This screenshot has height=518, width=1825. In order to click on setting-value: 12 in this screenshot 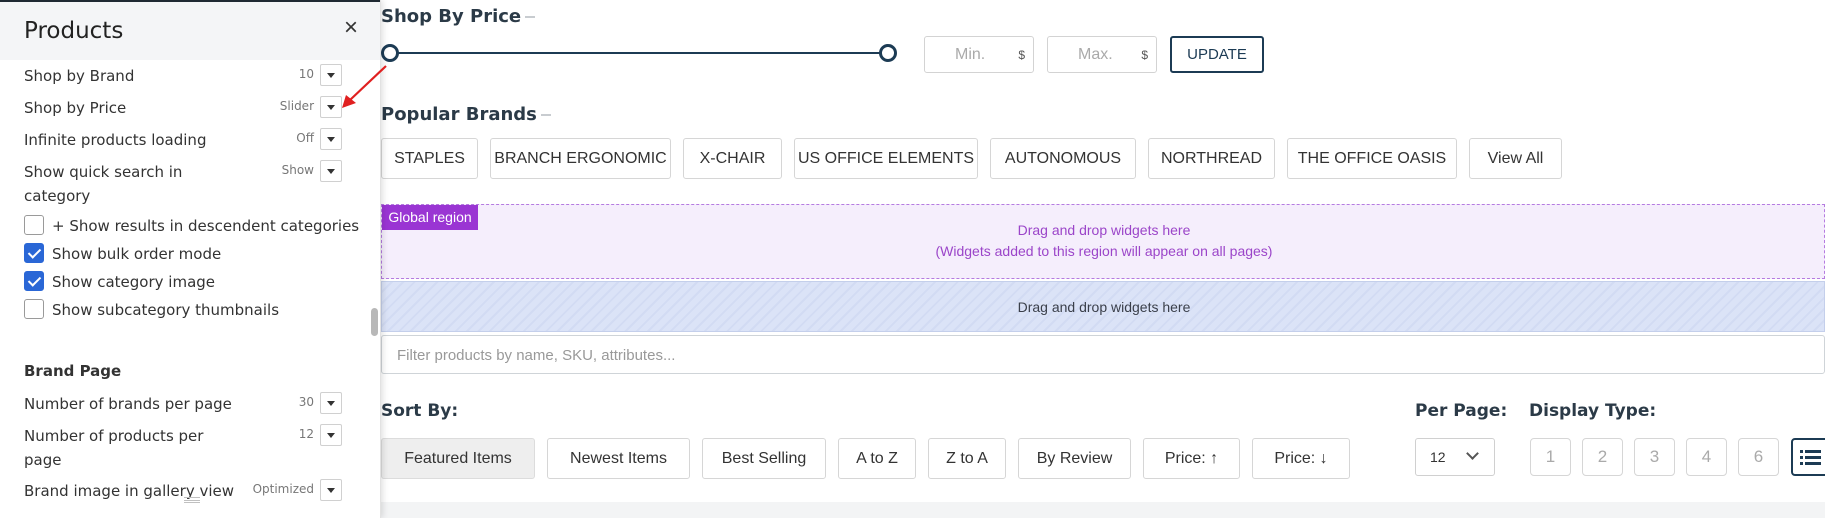, I will do `click(306, 434)`.